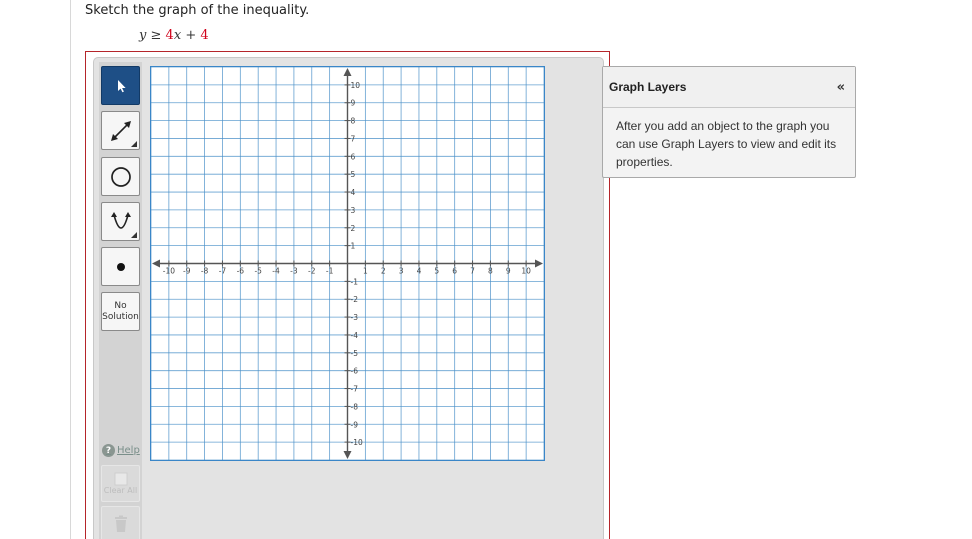  What do you see at coordinates (353, 103) in the screenshot?
I see `y-tick-label: 9` at bounding box center [353, 103].